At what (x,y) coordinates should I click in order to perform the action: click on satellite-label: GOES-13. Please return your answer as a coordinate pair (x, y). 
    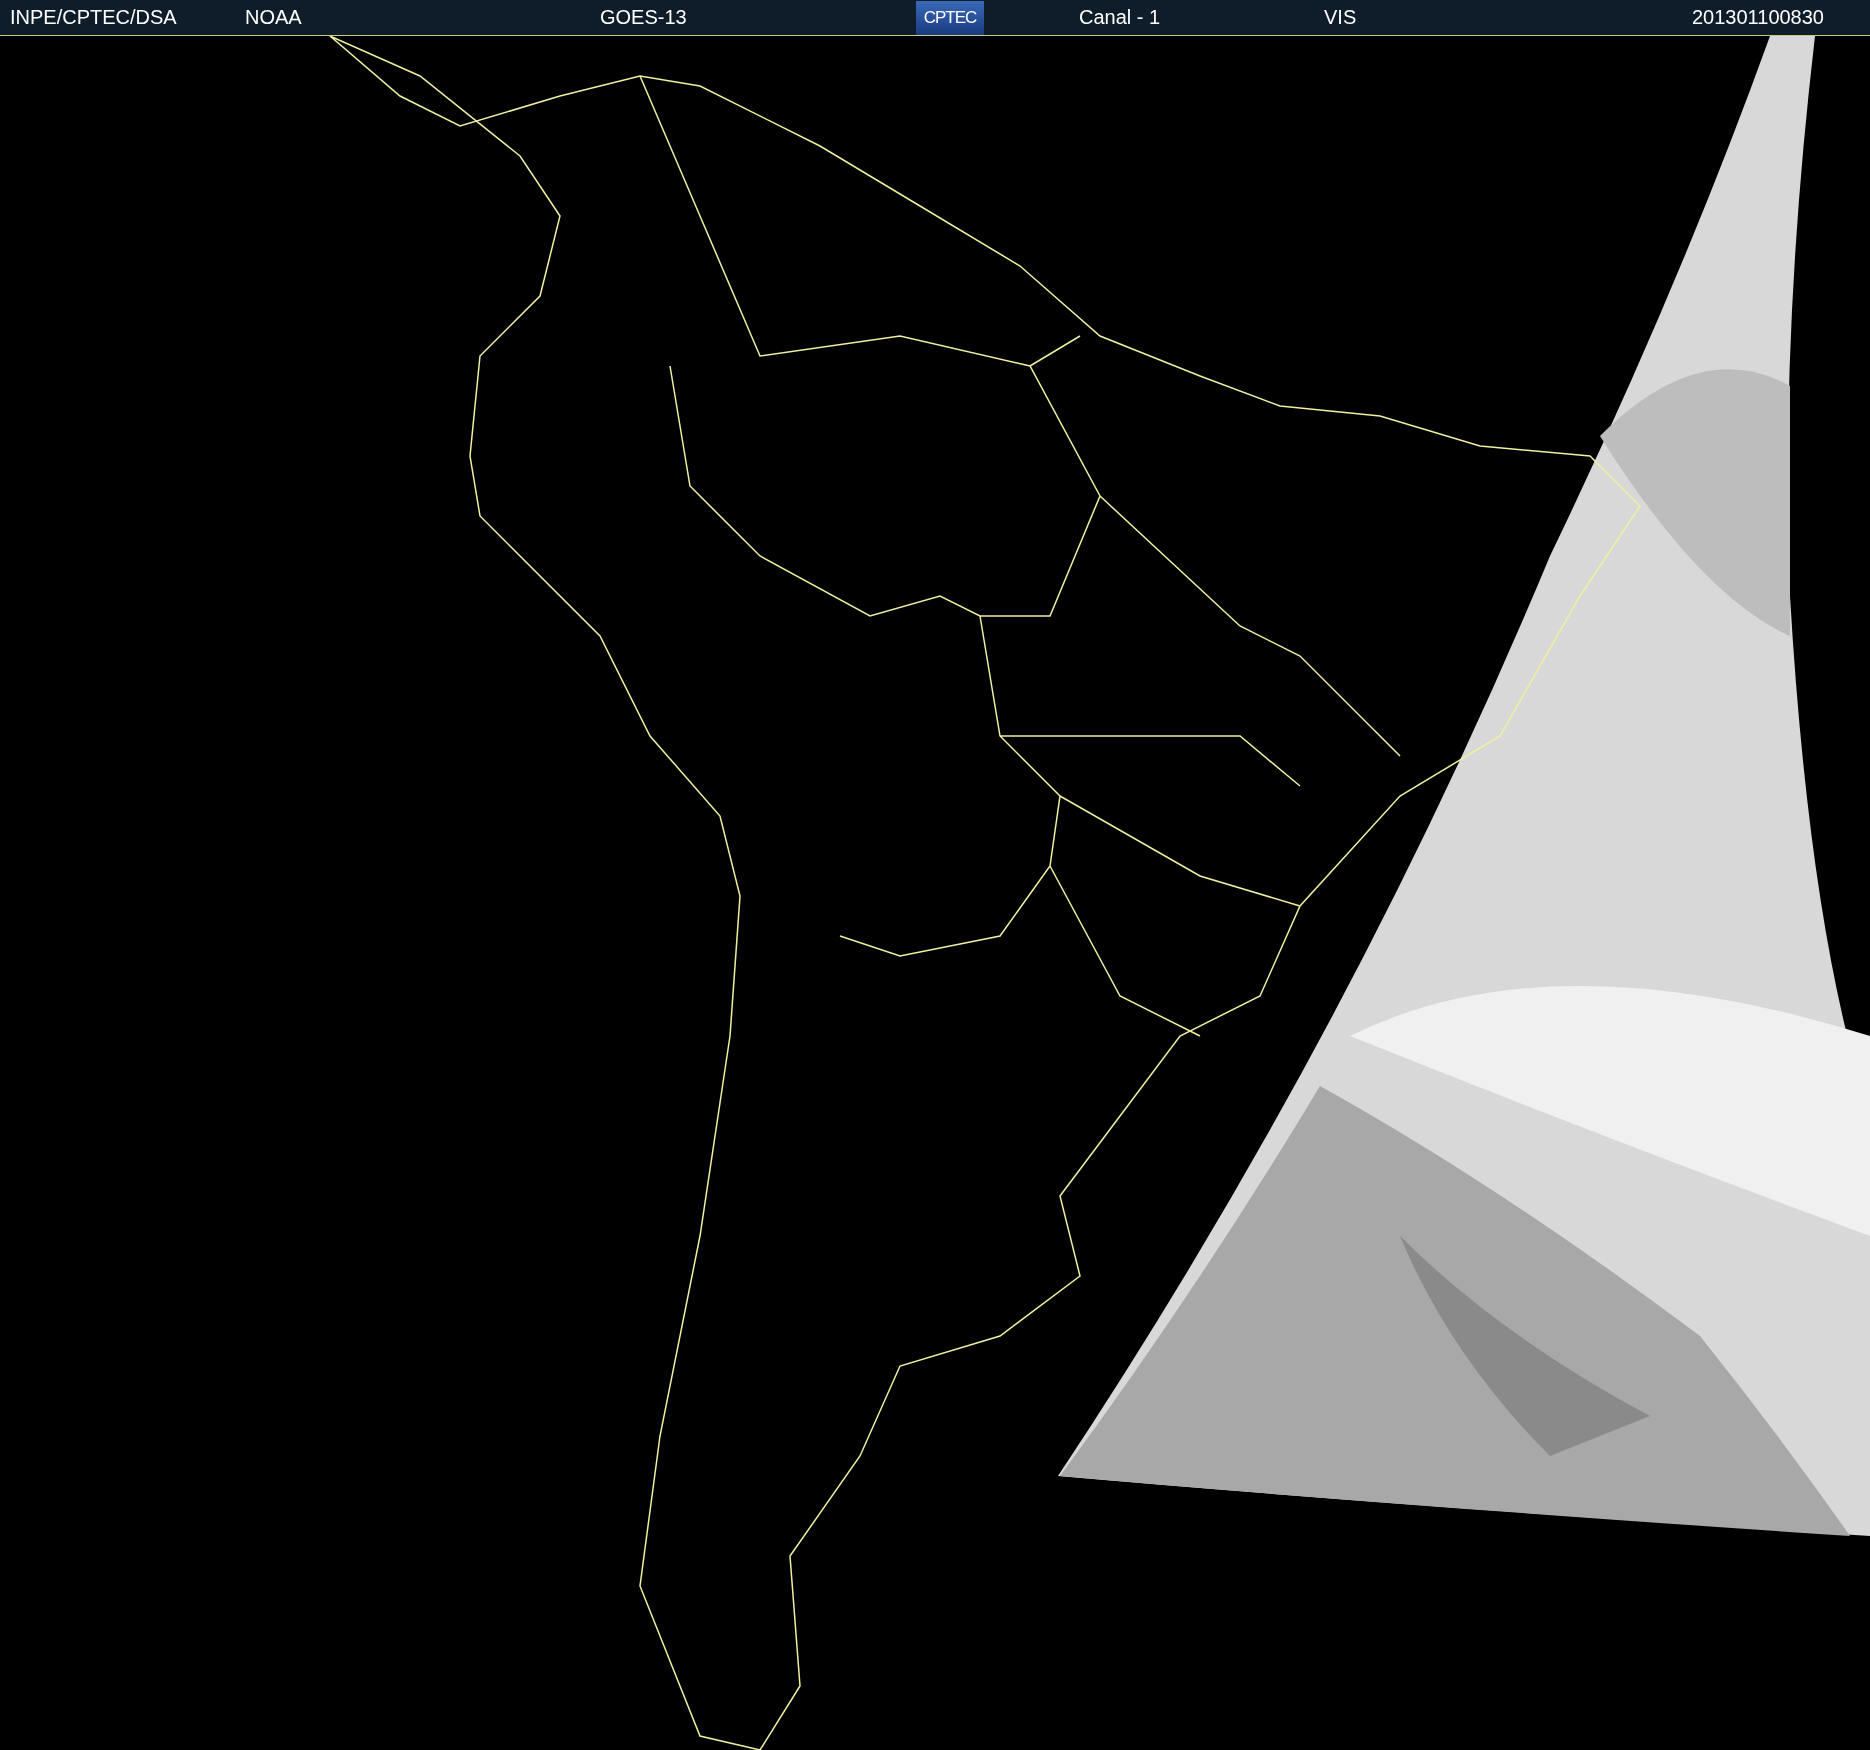
    Looking at the image, I should click on (644, 17).